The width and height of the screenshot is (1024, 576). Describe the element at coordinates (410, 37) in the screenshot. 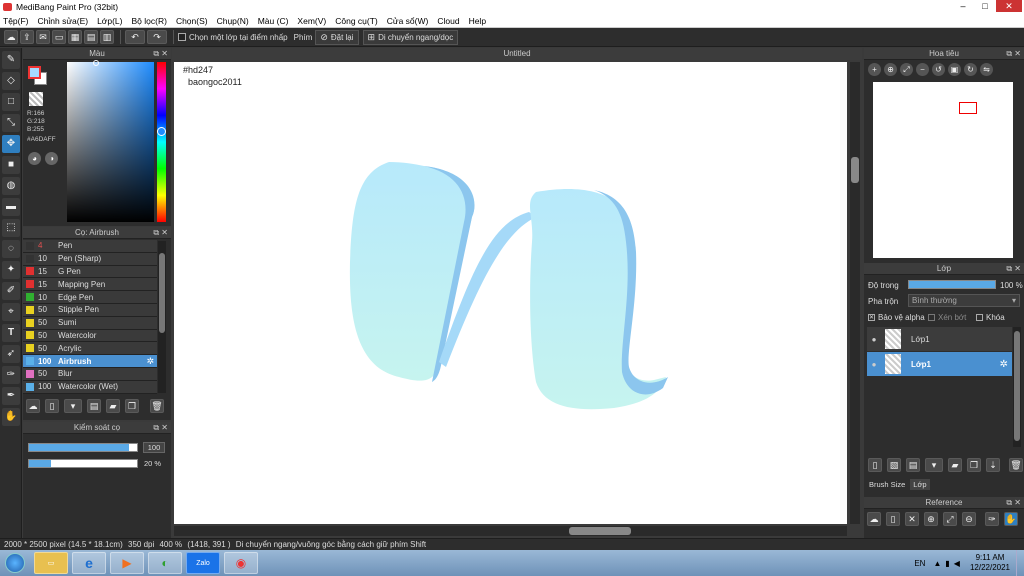

I see `move-hv-button: ⊞ Di chuyển ngang/dọc` at that location.